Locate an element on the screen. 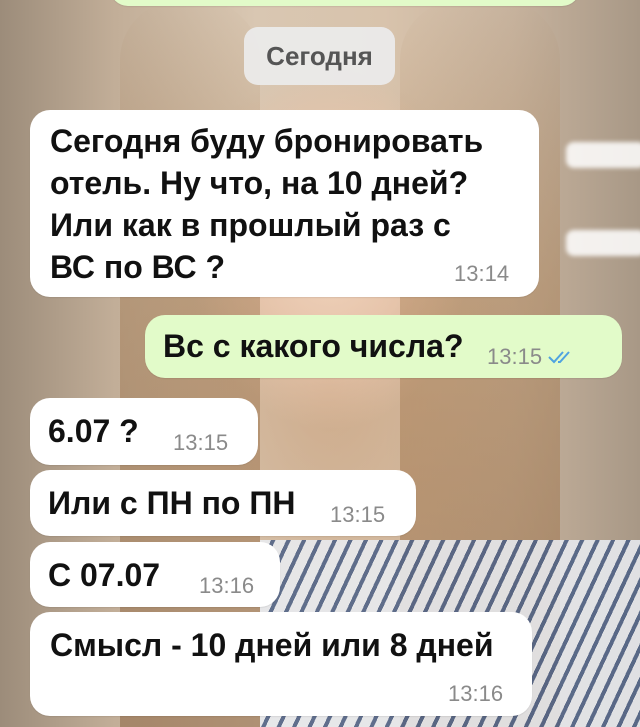 This screenshot has height=727, width=640. message-line: Сегодня буду бронировать is located at coordinates (267, 141).